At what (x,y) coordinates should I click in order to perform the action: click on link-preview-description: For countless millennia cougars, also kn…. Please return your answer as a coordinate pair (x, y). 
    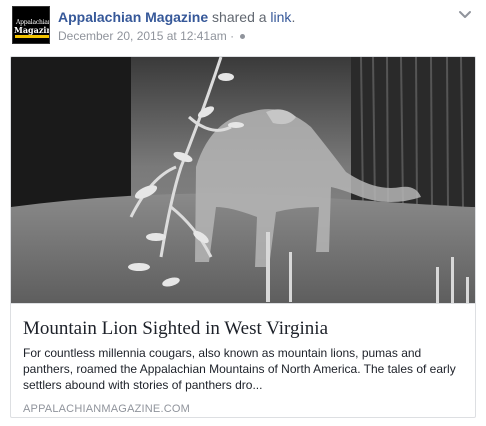
    Looking at the image, I should click on (239, 369).